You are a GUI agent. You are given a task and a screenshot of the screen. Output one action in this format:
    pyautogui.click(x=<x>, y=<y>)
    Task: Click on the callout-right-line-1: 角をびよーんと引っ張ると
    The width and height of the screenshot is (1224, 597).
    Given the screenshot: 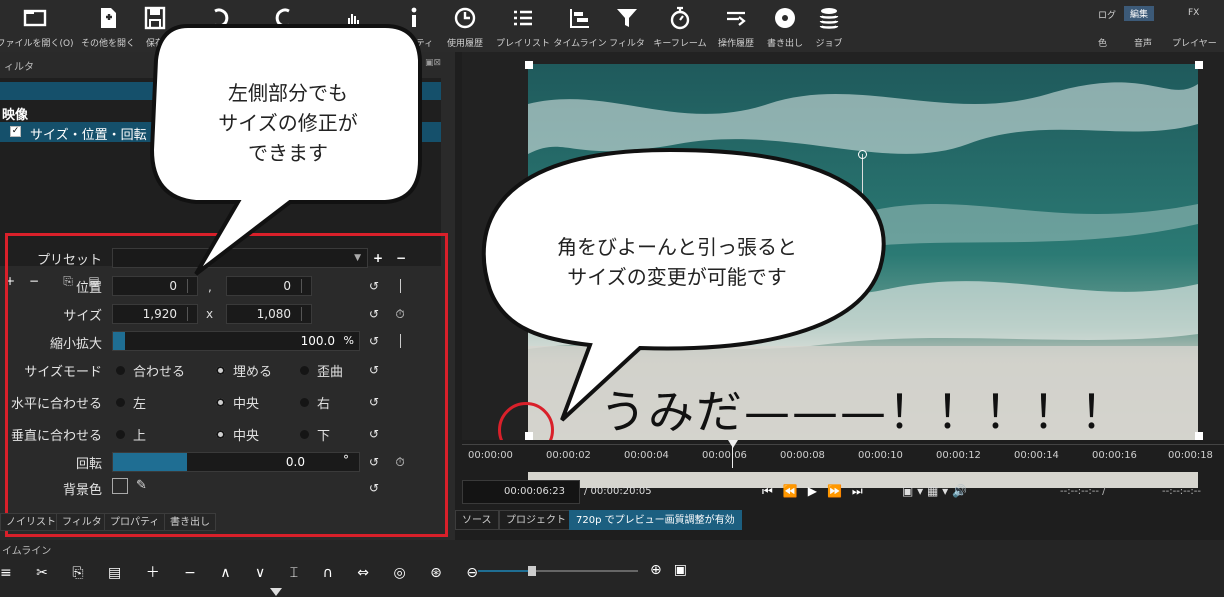 What is the action you would take?
    pyautogui.click(x=677, y=247)
    